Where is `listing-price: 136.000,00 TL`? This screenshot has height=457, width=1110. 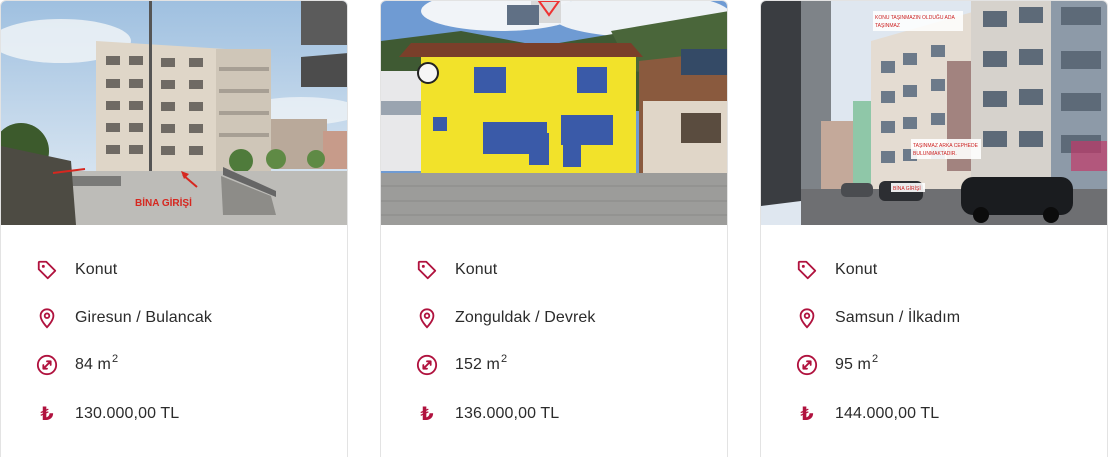 listing-price: 136.000,00 TL is located at coordinates (507, 413).